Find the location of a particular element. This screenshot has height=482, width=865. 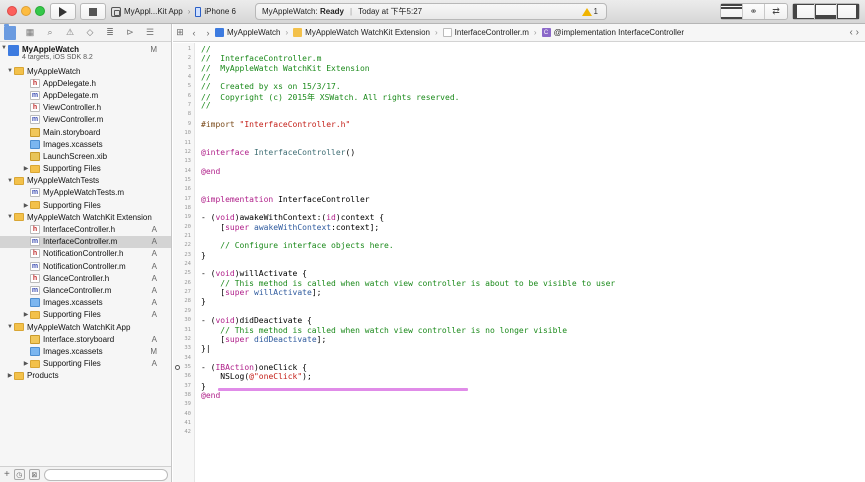

minimize-window-button is located at coordinates (26, 11).